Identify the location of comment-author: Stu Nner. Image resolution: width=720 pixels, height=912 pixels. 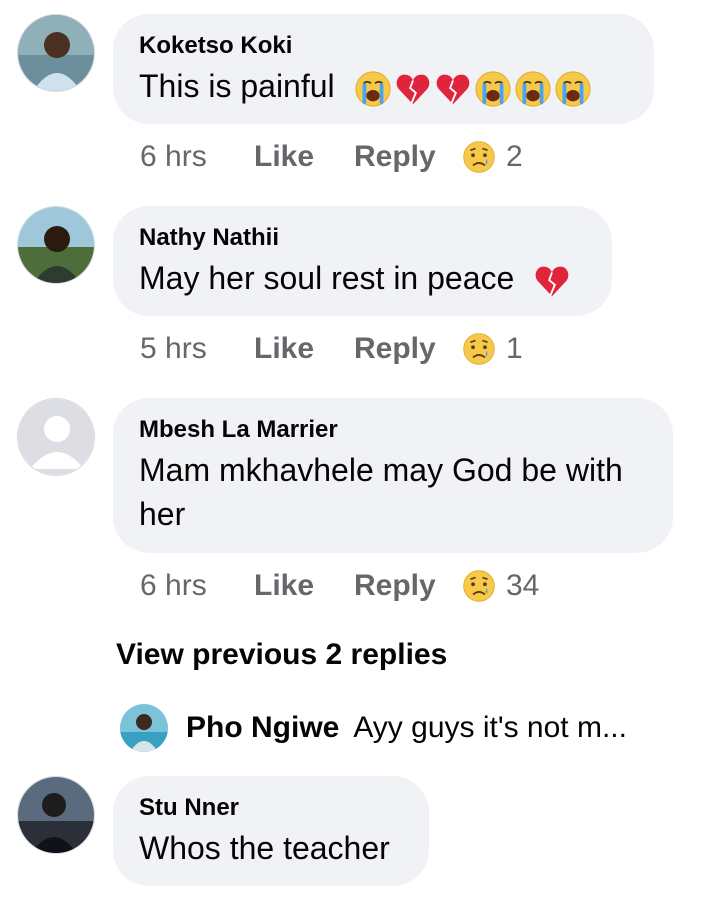
(271, 808).